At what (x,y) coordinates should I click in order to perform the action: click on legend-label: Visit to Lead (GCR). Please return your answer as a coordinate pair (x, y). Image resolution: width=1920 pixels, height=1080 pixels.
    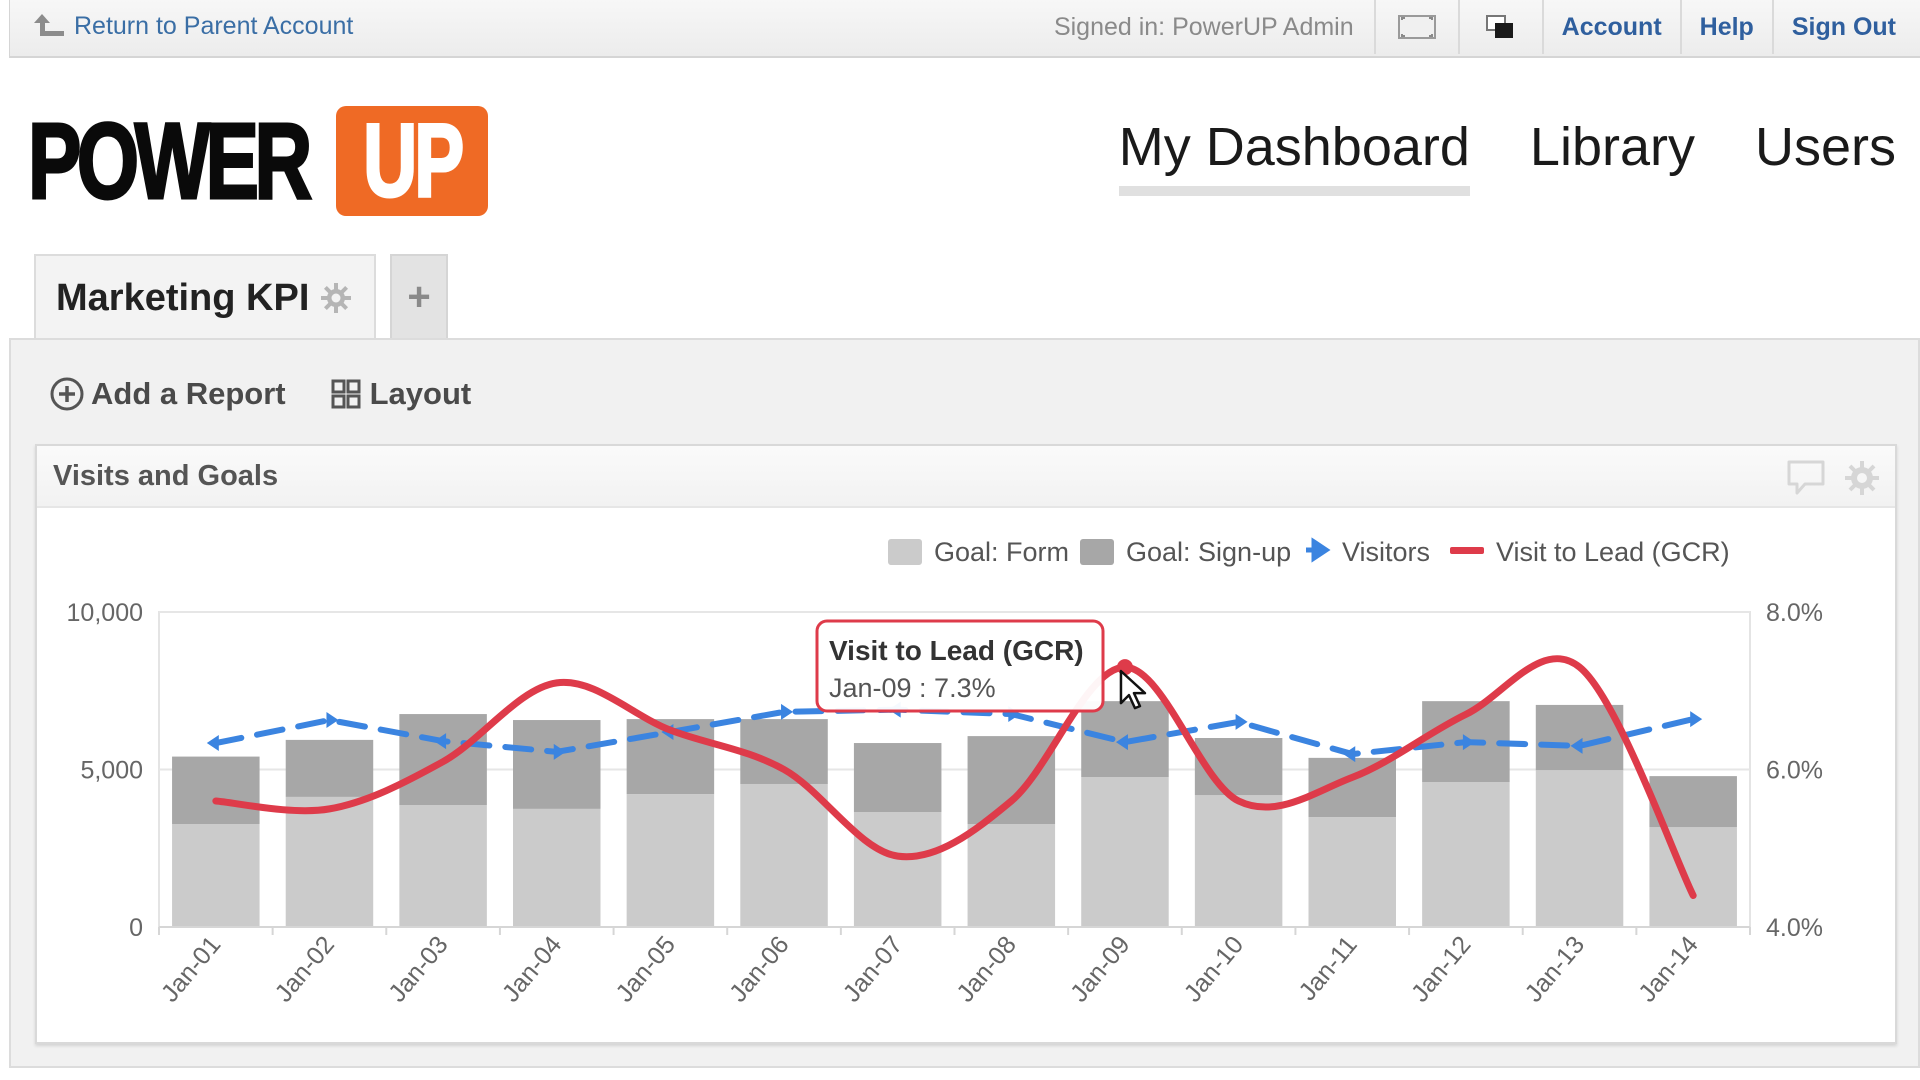
    Looking at the image, I should click on (1613, 552).